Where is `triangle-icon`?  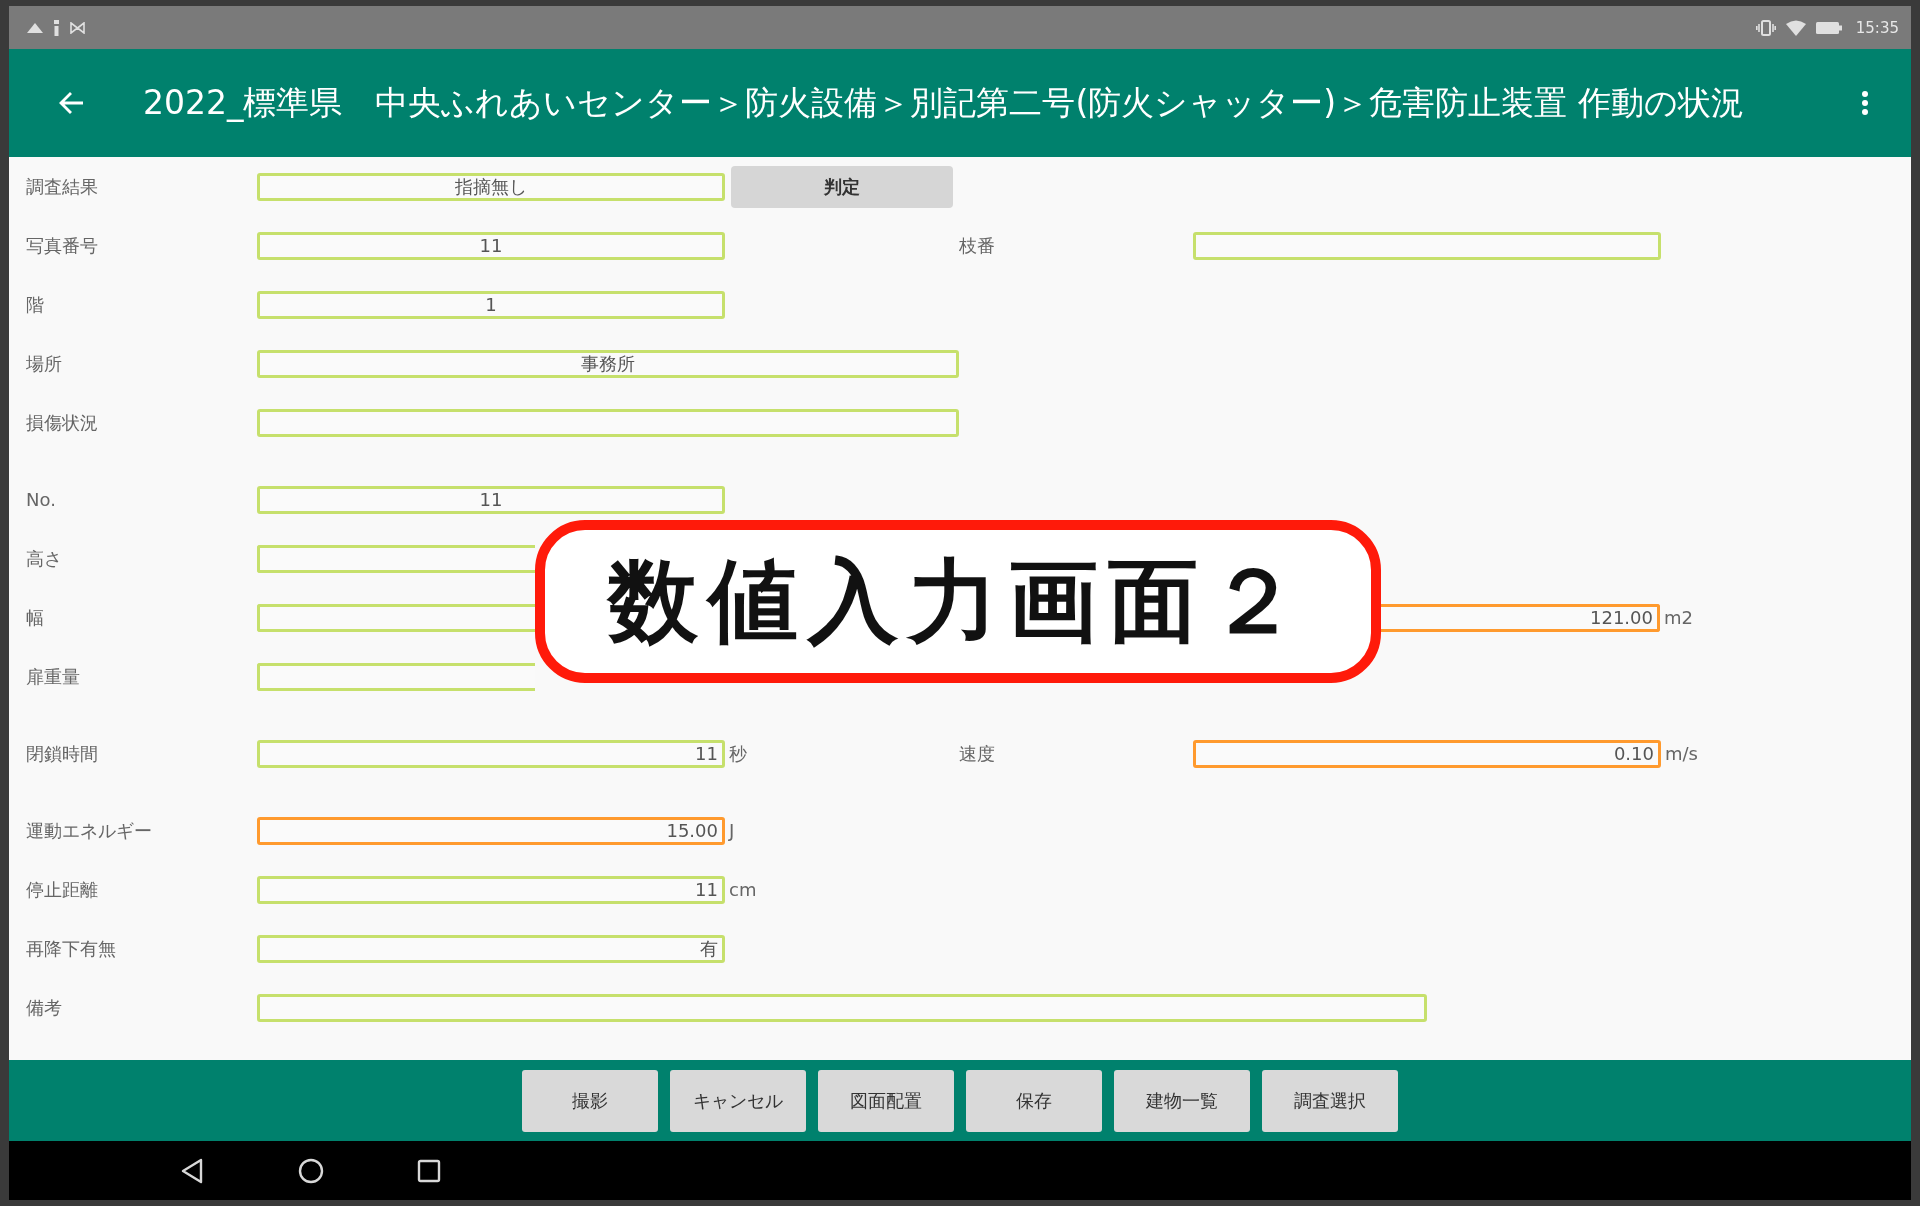 triangle-icon is located at coordinates (35, 27).